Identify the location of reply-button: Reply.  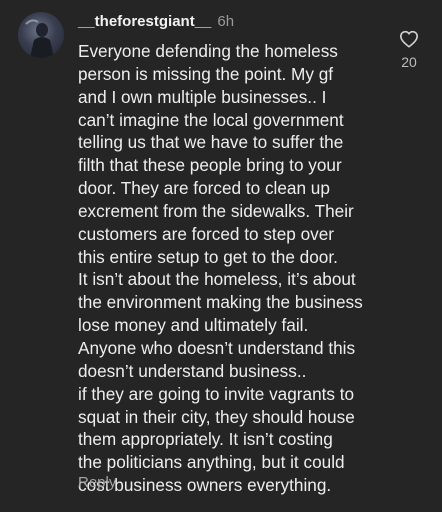
(97, 482).